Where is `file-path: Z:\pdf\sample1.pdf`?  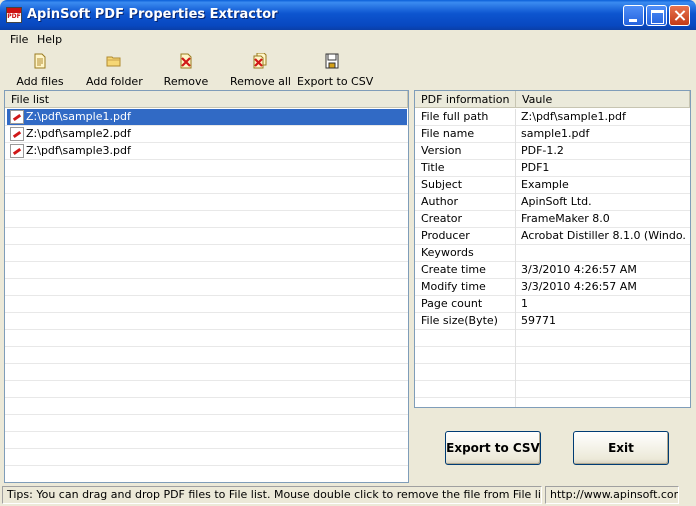 file-path: Z:\pdf\sample1.pdf is located at coordinates (78, 116).